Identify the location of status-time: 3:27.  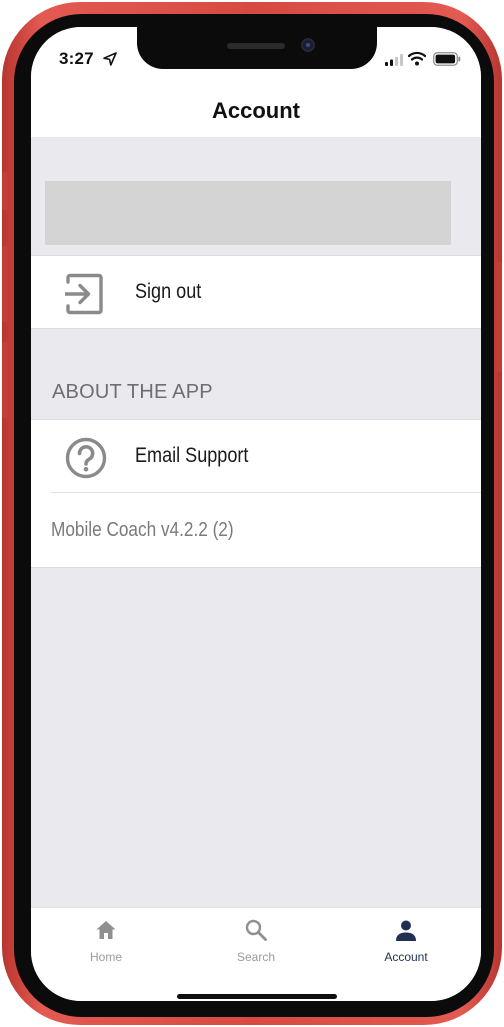
(76, 58).